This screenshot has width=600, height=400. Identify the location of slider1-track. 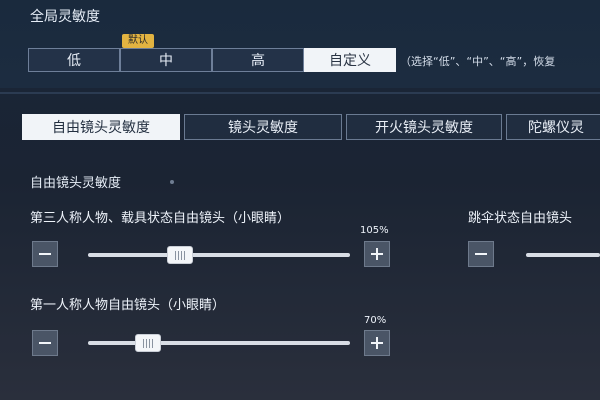
(219, 255).